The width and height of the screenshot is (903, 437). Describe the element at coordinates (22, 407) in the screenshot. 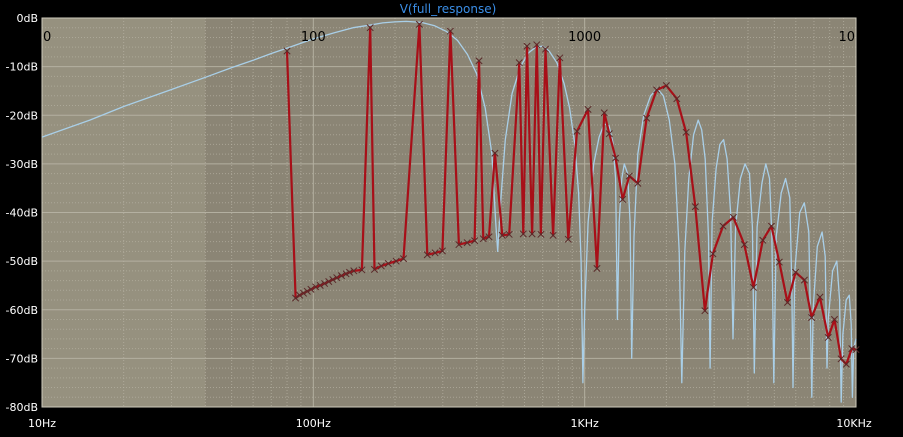

I see `y-tick-label: -80dB` at that location.